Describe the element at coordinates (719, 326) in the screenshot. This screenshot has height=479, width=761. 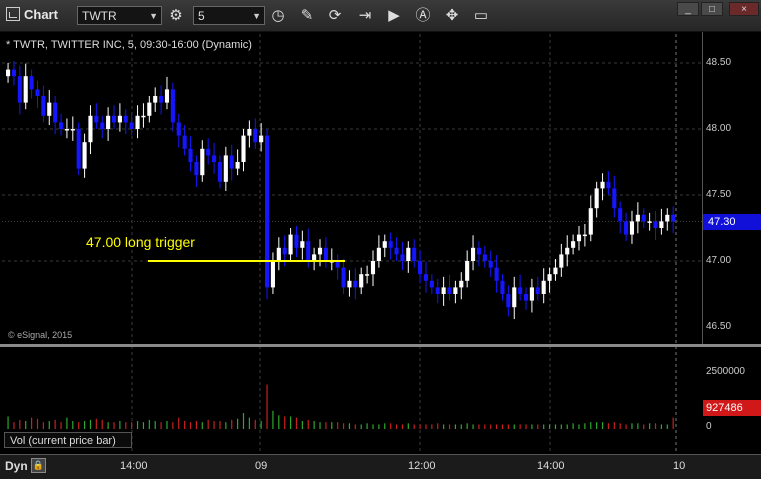
I see `price-tick-46-50: 46.50` at that location.